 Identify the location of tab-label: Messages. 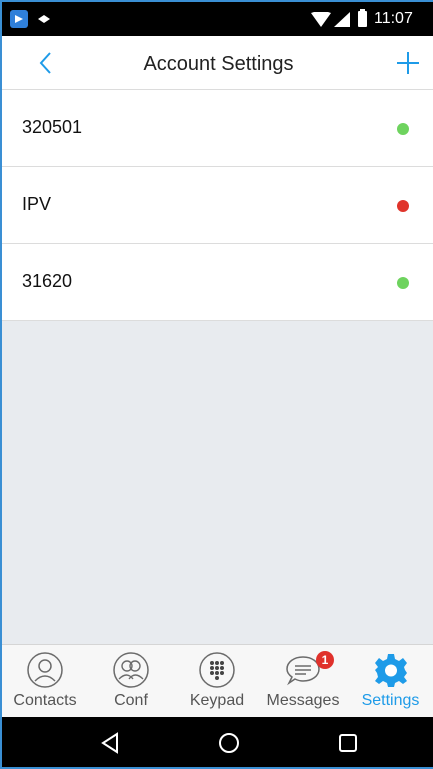
(303, 700).